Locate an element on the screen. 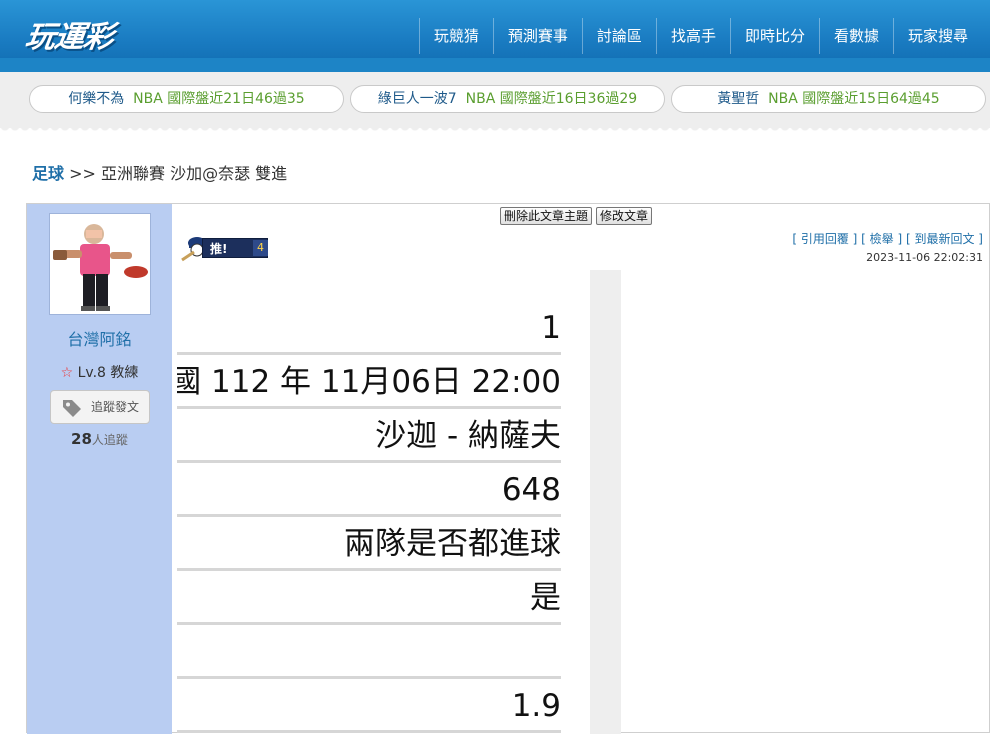 The height and width of the screenshot is (734, 990). breadcrumb: 足球 >> 亞洲聯賽 沙加@奈瑟 雙進 is located at coordinates (159, 172).